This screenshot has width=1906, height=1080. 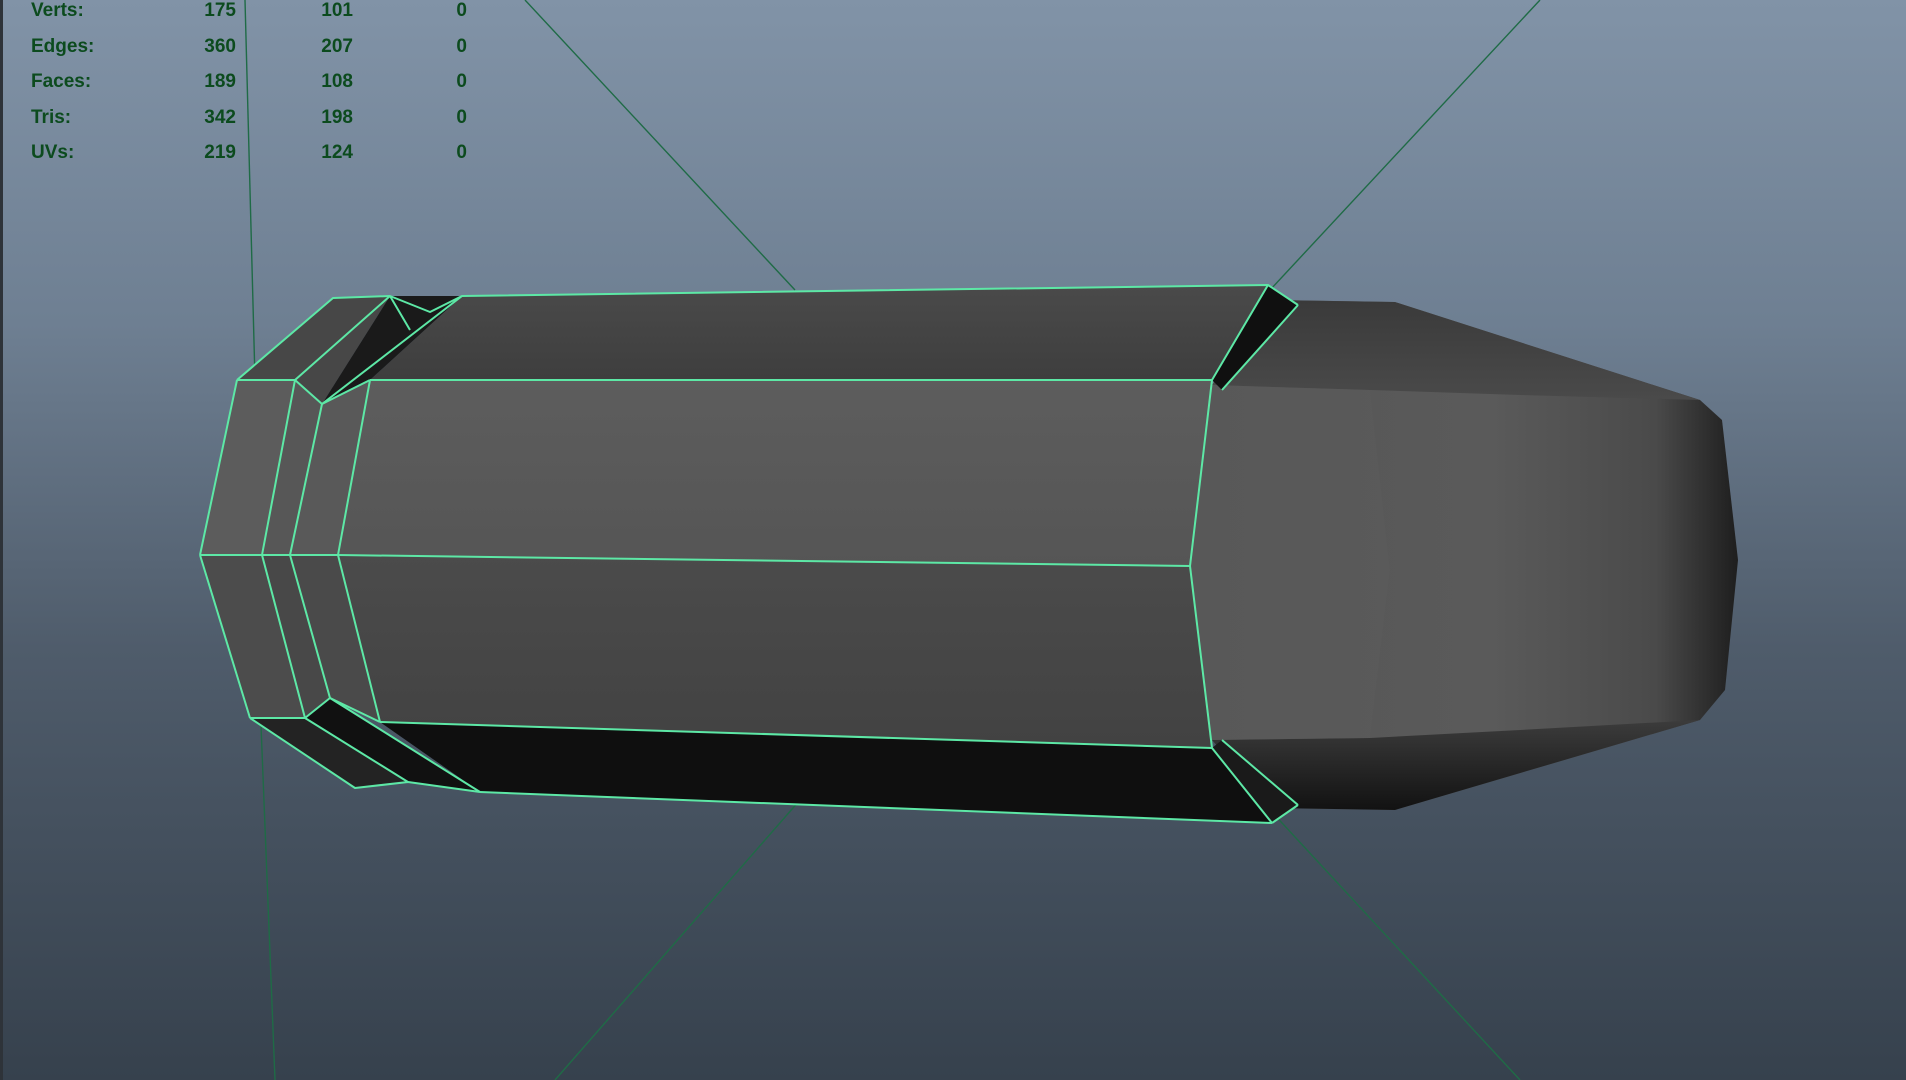 What do you see at coordinates (260, 47) in the screenshot?
I see `hud-row-edges: Edges: 360 207 0` at bounding box center [260, 47].